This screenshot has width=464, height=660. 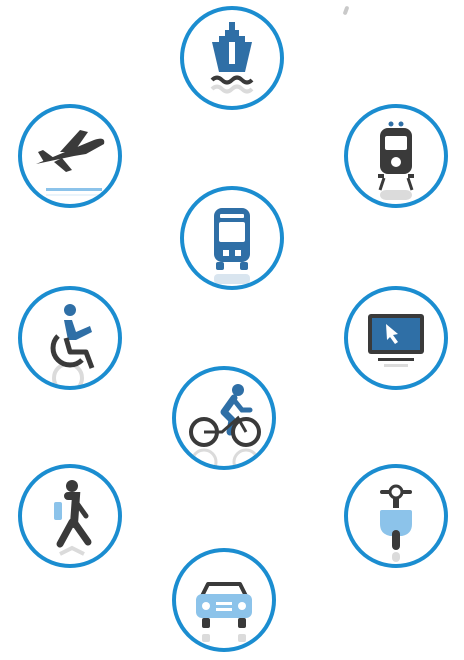 I want to click on monitor-circle, so click(x=396, y=338).